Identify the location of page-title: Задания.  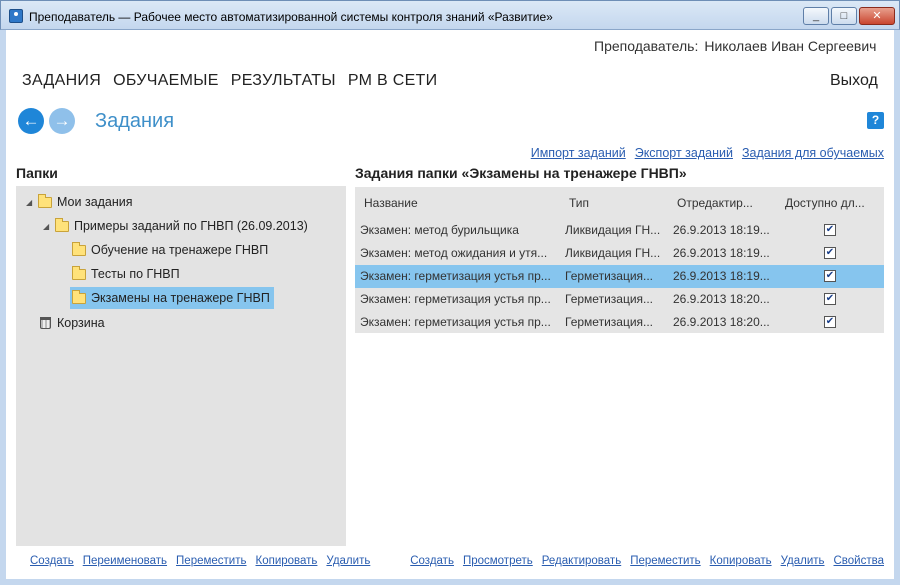
(135, 121).